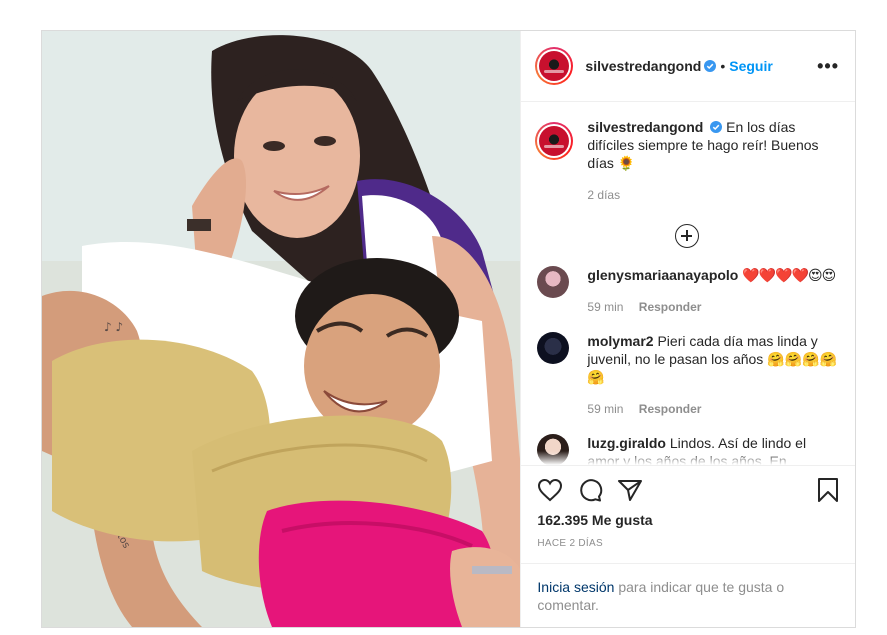  What do you see at coordinates (828, 66) in the screenshot?
I see `more-icon: •••` at bounding box center [828, 66].